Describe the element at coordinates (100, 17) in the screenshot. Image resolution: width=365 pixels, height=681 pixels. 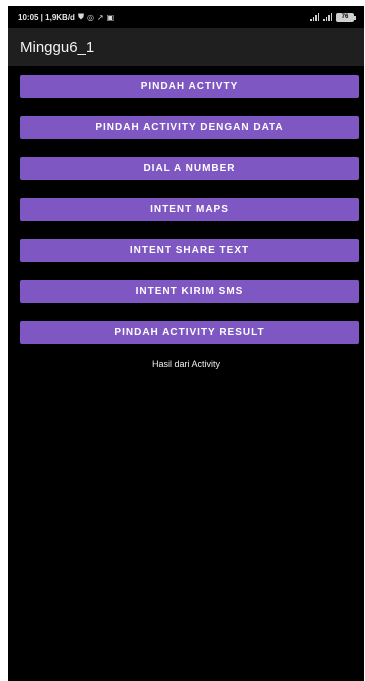
I see `notification-icon: ↗` at that location.